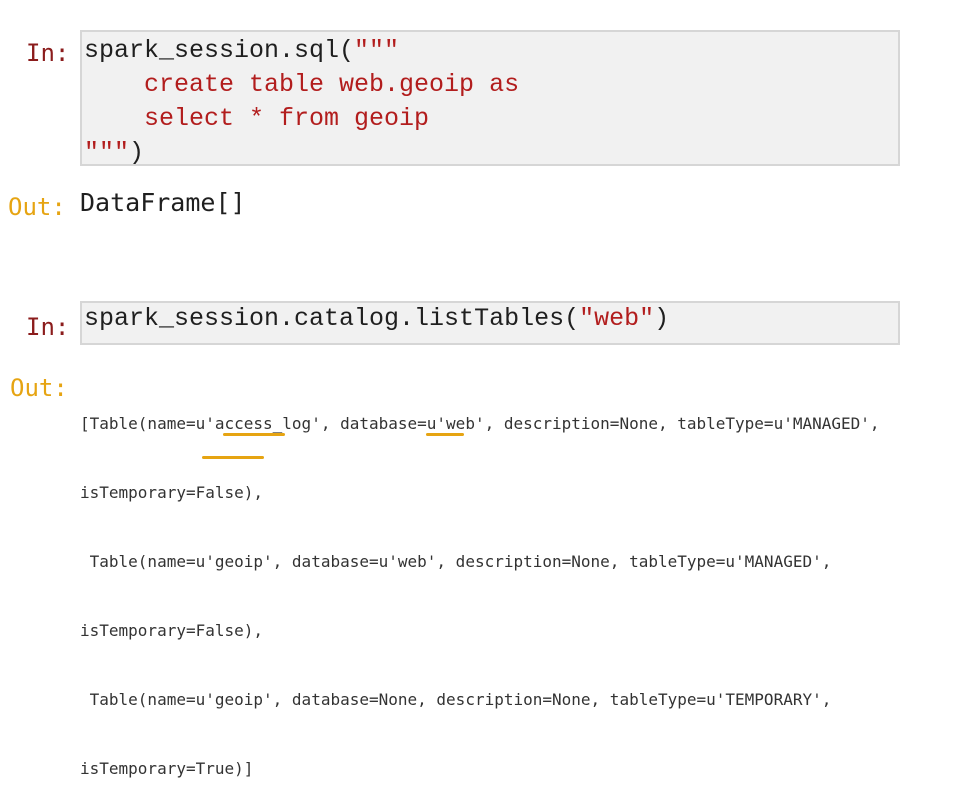 This screenshot has height=803, width=964. I want to click on cell1-string-open: """, so click(377, 50).